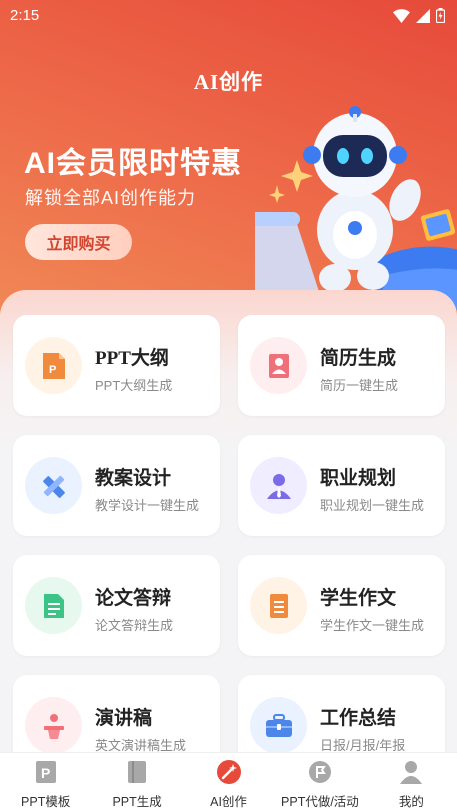 The height and width of the screenshot is (812, 457). I want to click on buy-now-button: 立即购买, so click(78, 242).